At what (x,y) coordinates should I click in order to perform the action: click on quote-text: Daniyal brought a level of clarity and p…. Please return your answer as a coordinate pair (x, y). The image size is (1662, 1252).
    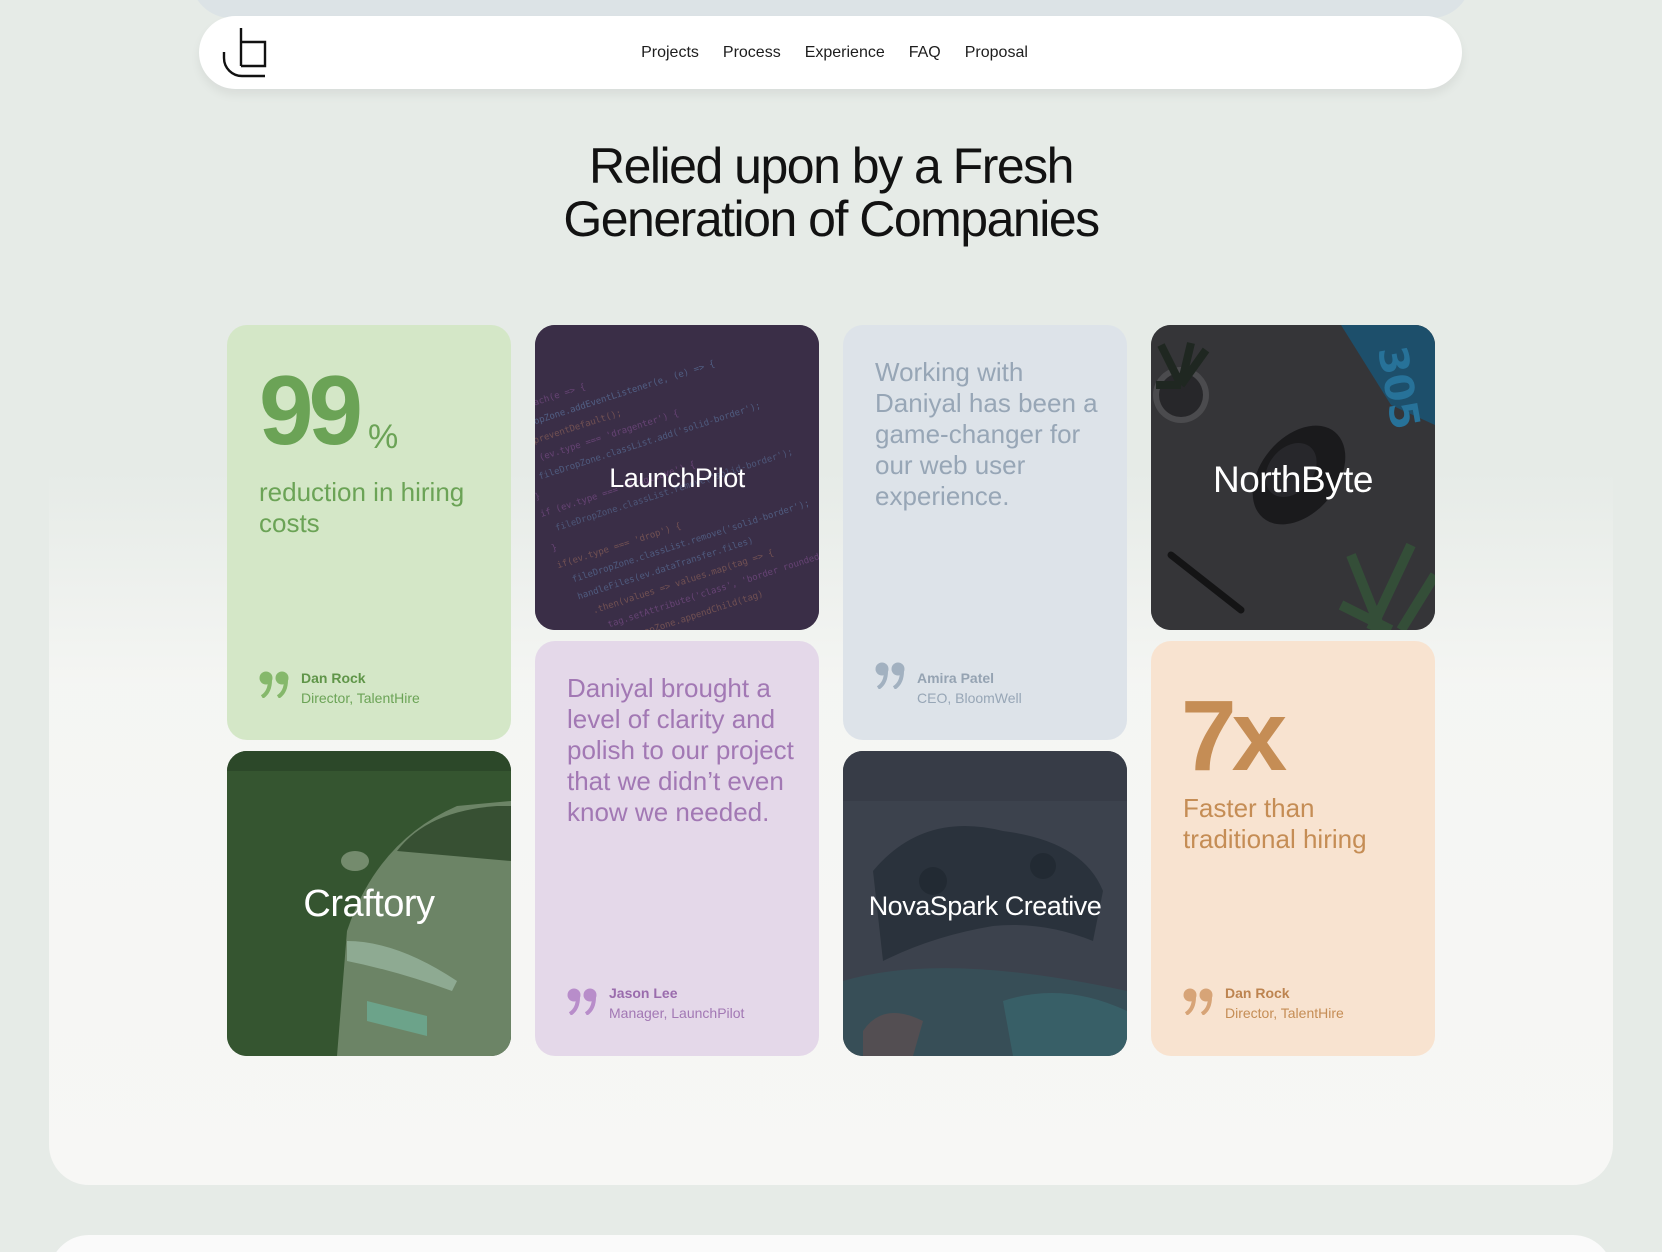
    Looking at the image, I should click on (680, 750).